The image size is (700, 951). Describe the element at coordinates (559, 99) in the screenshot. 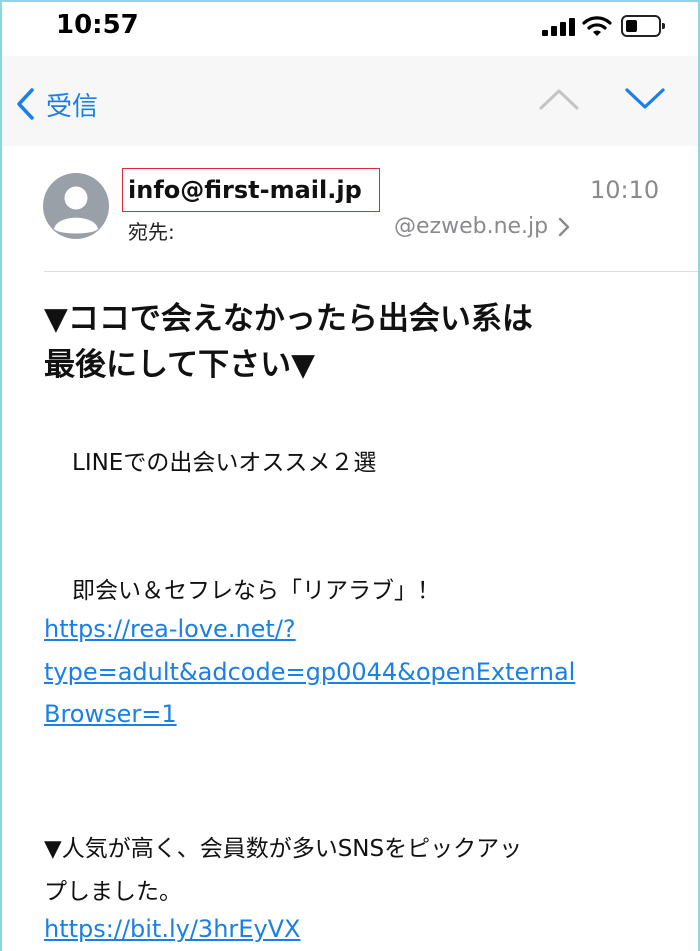

I see `chevron-up-icon` at that location.